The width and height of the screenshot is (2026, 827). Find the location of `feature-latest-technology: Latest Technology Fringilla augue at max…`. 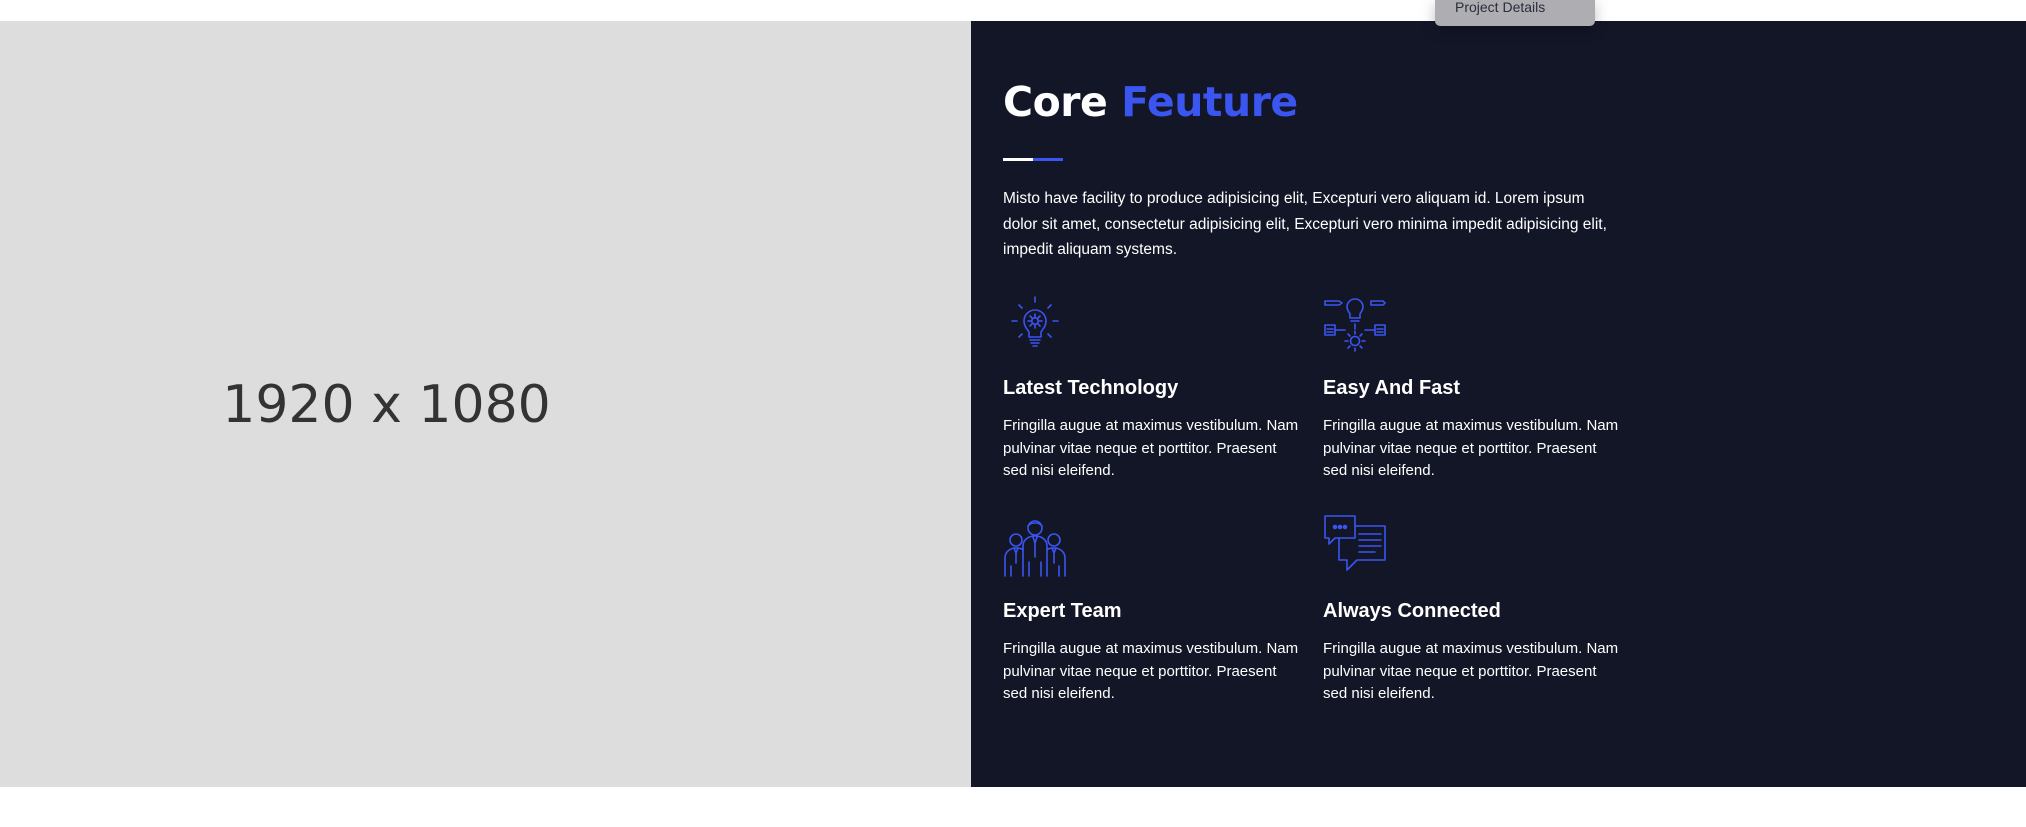

feature-latest-technology: Latest Technology Fringilla augue at max… is located at coordinates (1153, 385).